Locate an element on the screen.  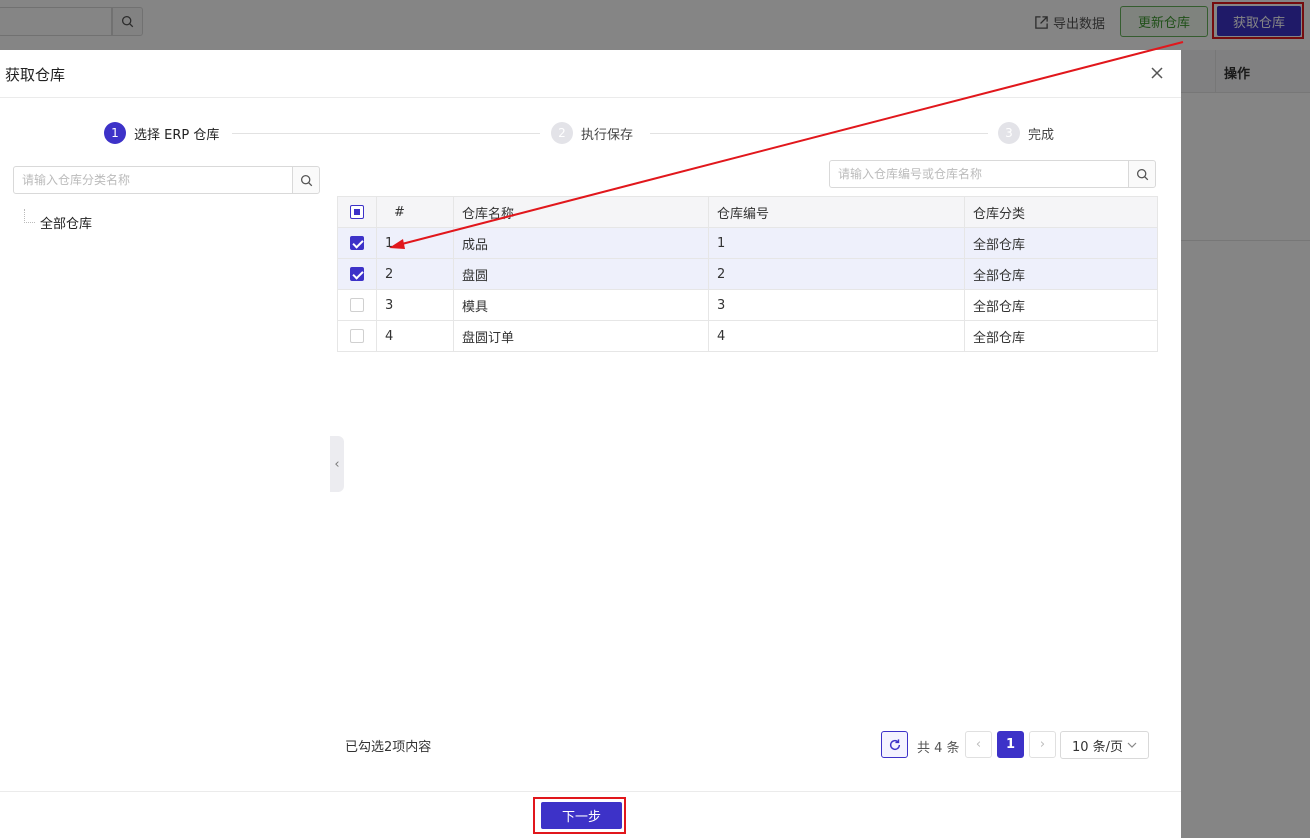
next-page-button: › is located at coordinates (1042, 744).